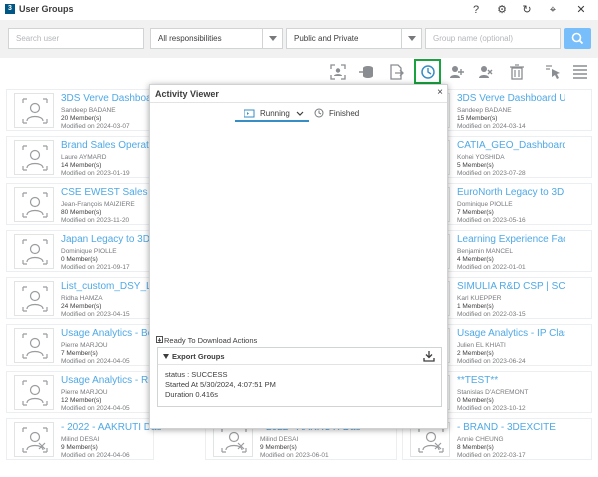 The image size is (598, 477). What do you see at coordinates (299, 356) in the screenshot?
I see `export-groups-header: Export Groups` at bounding box center [299, 356].